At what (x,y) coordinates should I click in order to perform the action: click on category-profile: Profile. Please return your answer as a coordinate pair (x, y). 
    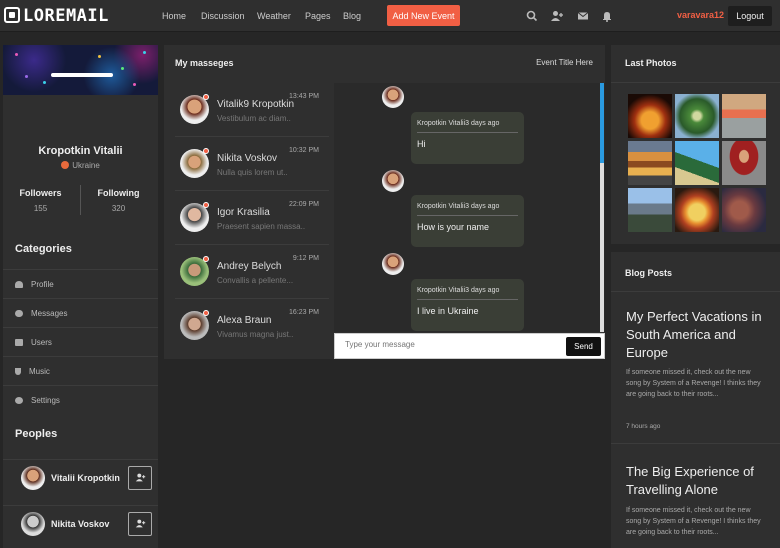
    Looking at the image, I should click on (80, 283).